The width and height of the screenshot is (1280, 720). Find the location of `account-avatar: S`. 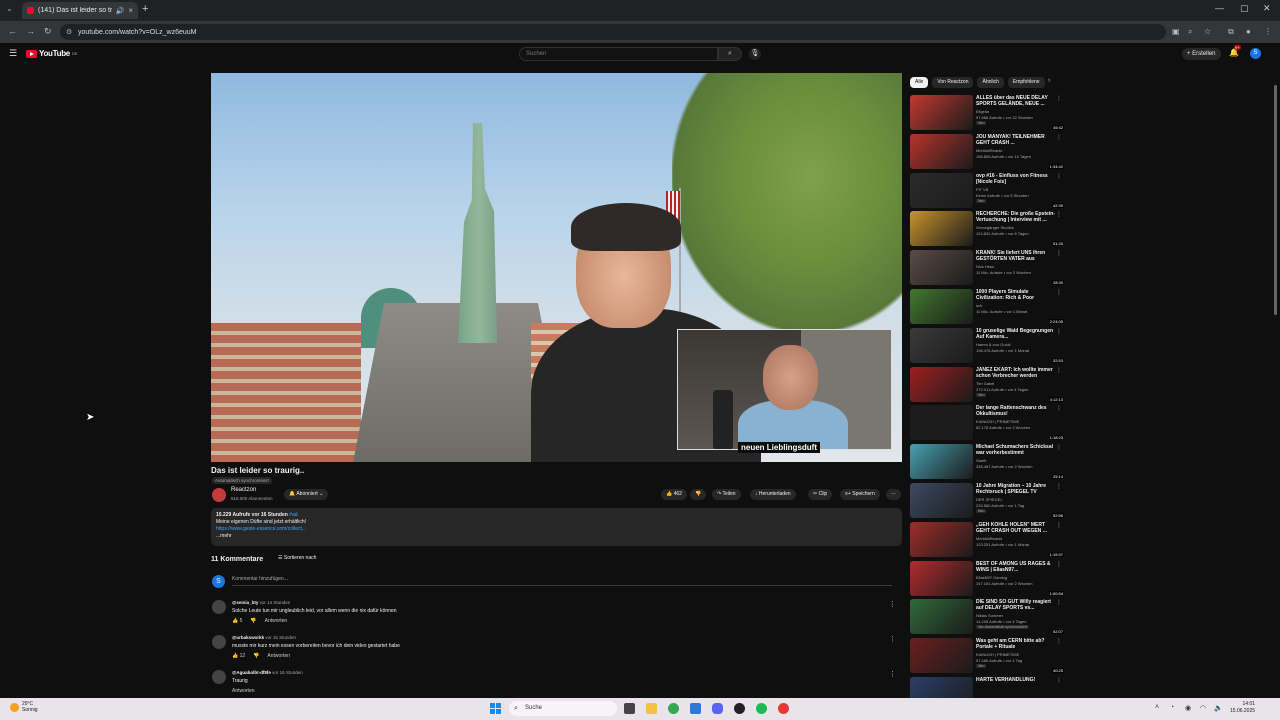

account-avatar: S is located at coordinates (1255, 53).